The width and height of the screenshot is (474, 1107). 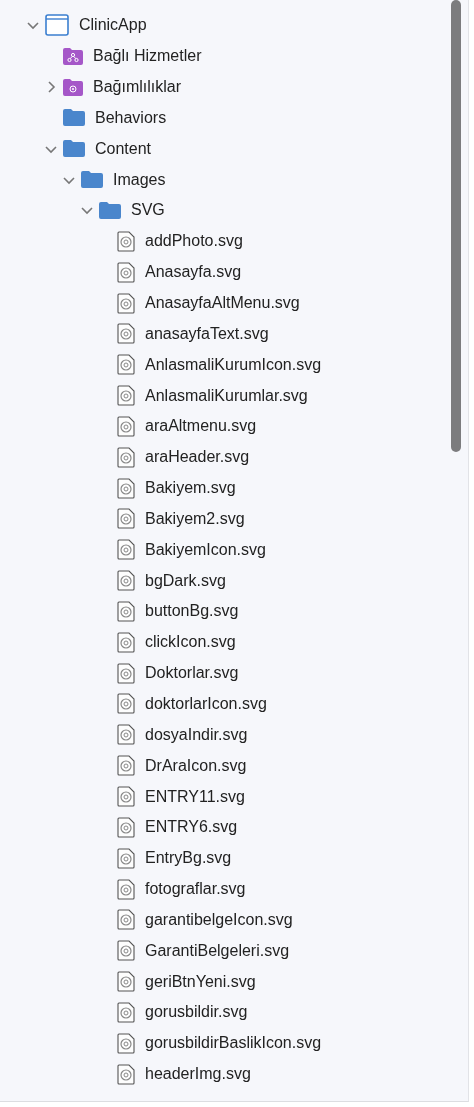 What do you see at coordinates (190, 642) in the screenshot?
I see `tree-item-label: clickIcon.svg` at bounding box center [190, 642].